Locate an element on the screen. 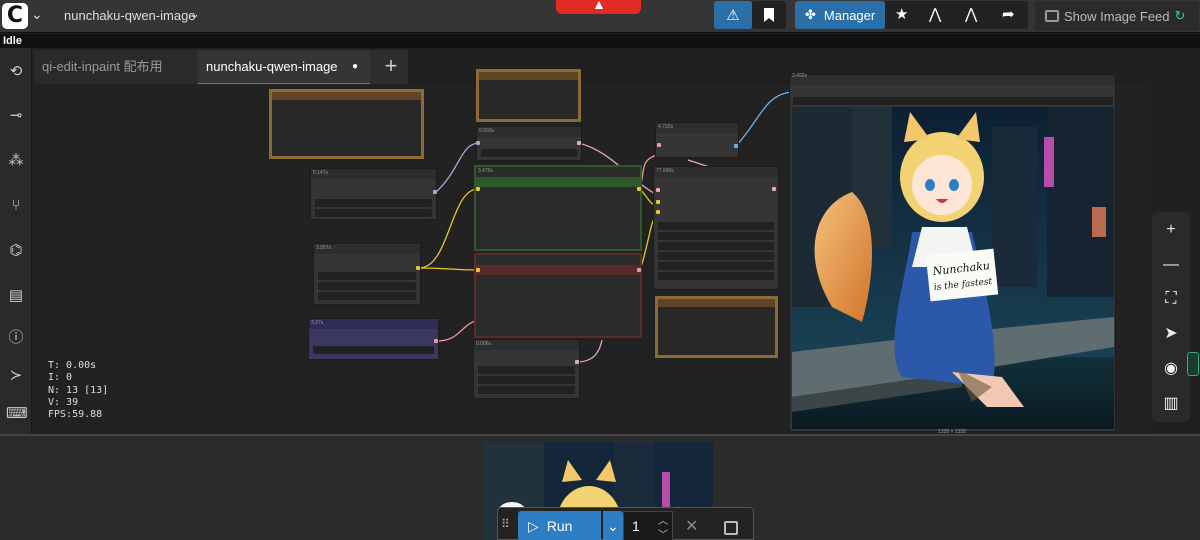 This screenshot has width=1200, height=540. node-id-label: 0.003s is located at coordinates (487, 131).